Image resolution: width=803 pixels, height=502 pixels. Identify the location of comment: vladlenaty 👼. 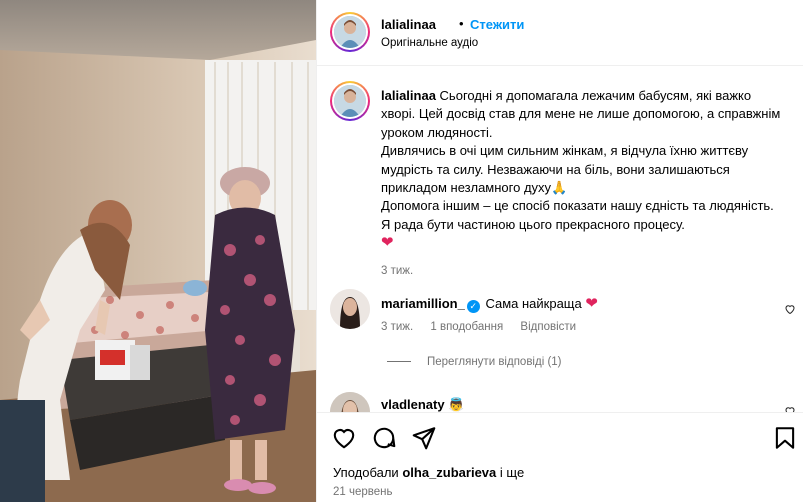
(422, 404).